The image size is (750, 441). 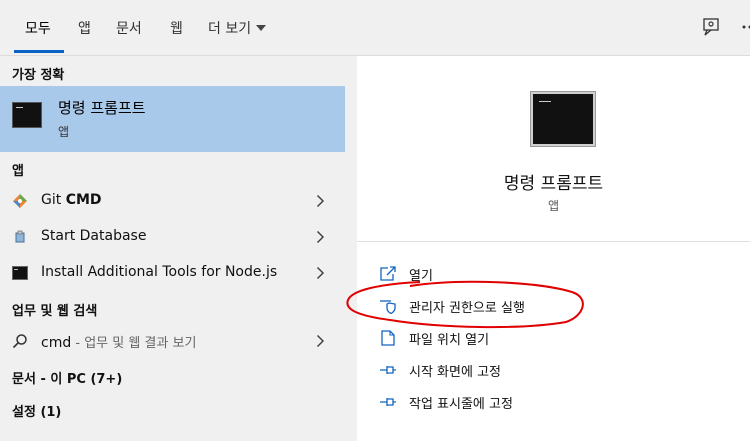 What do you see at coordinates (461, 404) in the screenshot?
I see `action-label: 작업 표시줄에 고정` at bounding box center [461, 404].